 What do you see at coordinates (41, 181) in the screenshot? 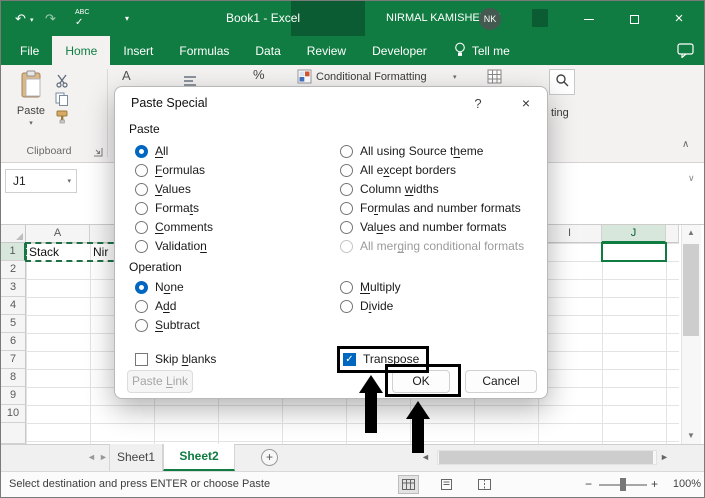
I see `name-box: J1 ▾` at bounding box center [41, 181].